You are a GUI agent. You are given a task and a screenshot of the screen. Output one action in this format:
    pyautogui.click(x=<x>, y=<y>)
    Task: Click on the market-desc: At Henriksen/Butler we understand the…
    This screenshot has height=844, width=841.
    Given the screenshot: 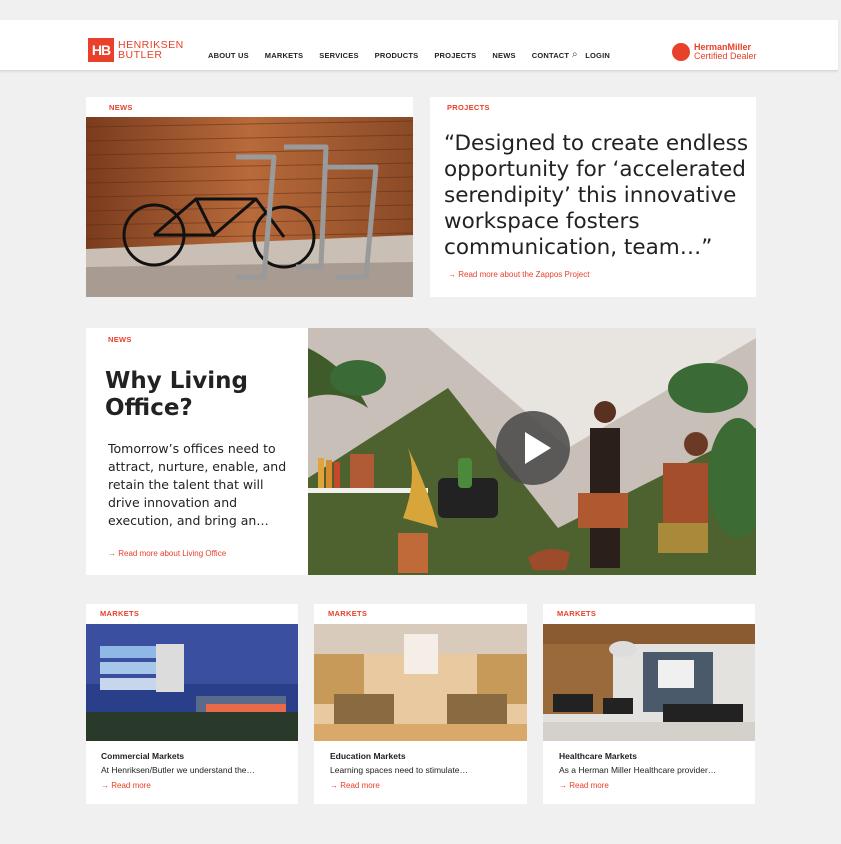 What is the action you would take?
    pyautogui.click(x=178, y=770)
    